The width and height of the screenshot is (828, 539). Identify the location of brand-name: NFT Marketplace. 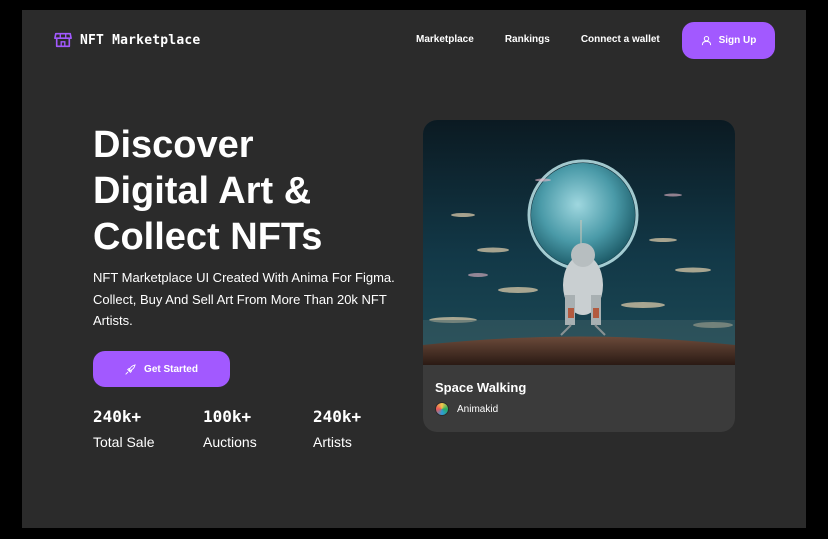
(140, 40).